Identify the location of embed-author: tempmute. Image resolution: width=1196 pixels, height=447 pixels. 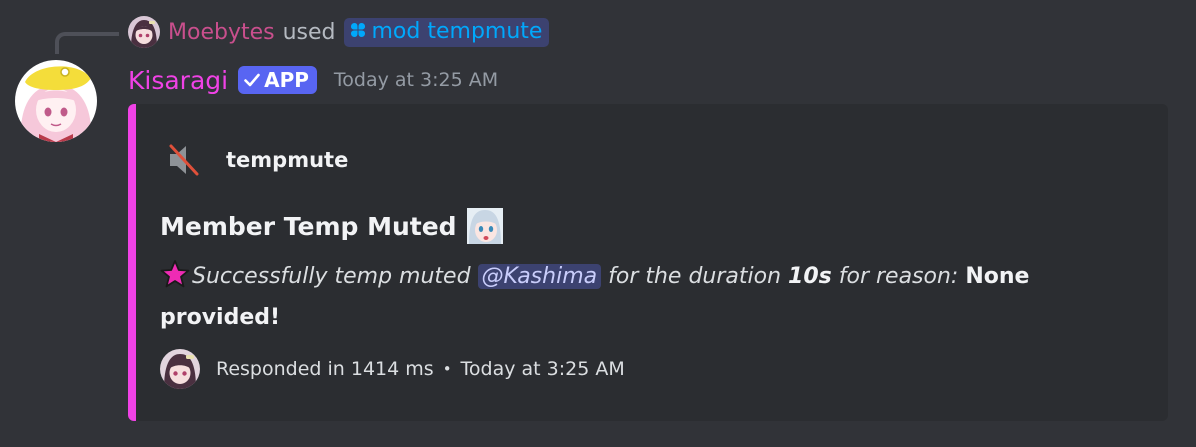
(256, 160).